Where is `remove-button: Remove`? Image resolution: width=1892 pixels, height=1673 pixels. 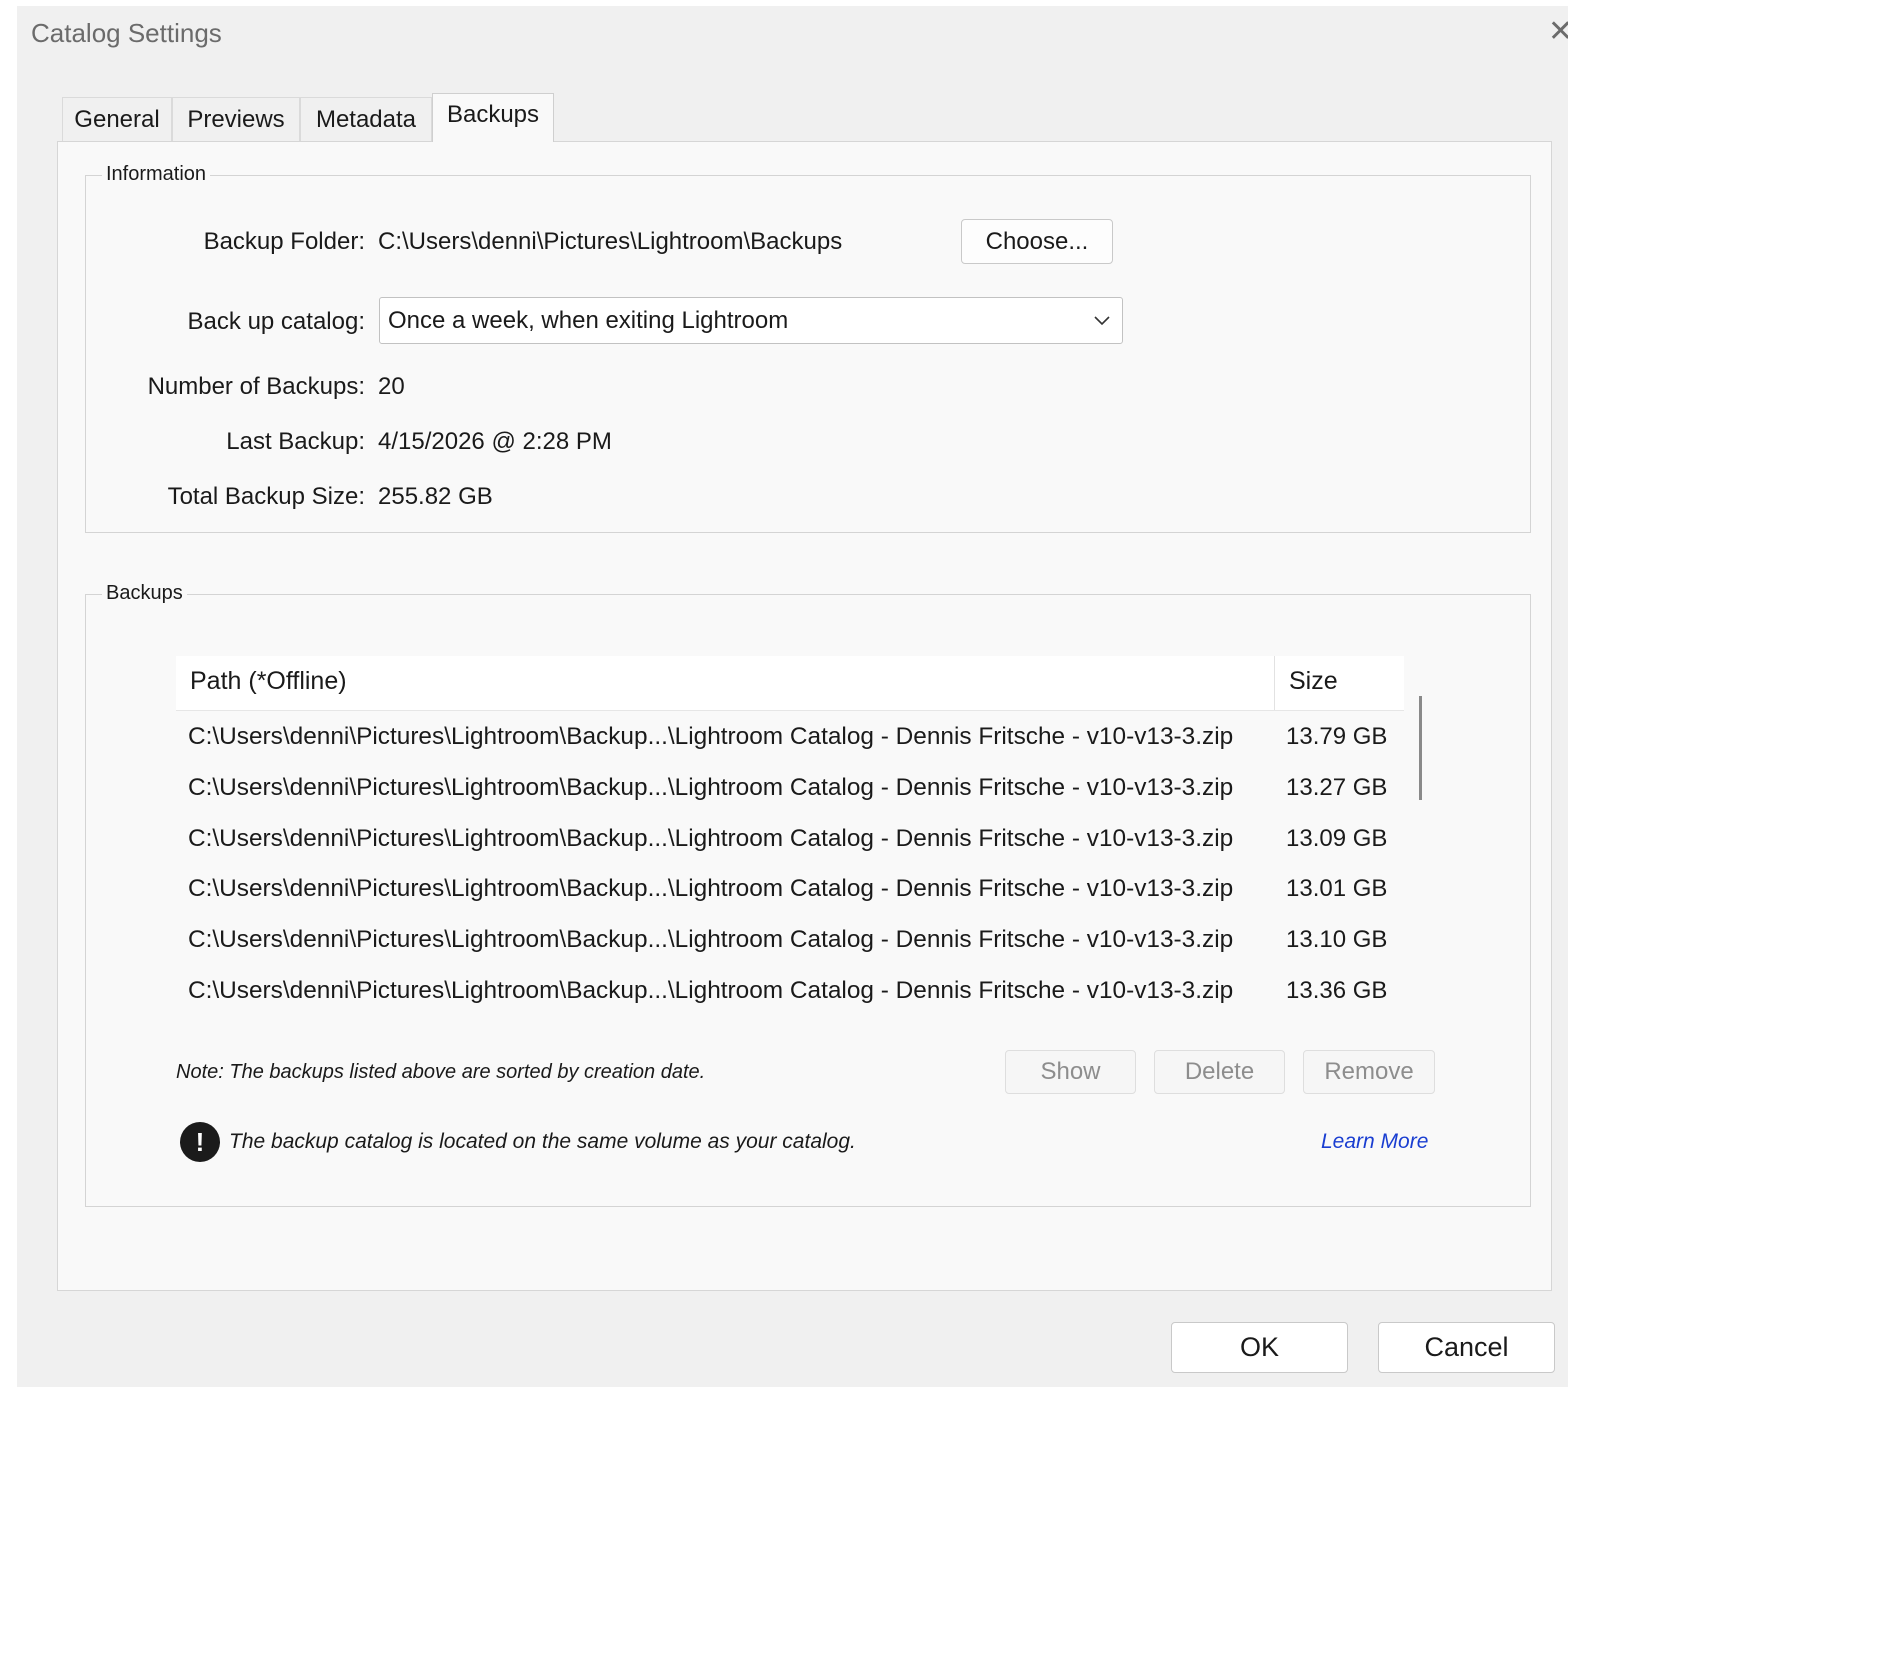
remove-button: Remove is located at coordinates (1369, 1072).